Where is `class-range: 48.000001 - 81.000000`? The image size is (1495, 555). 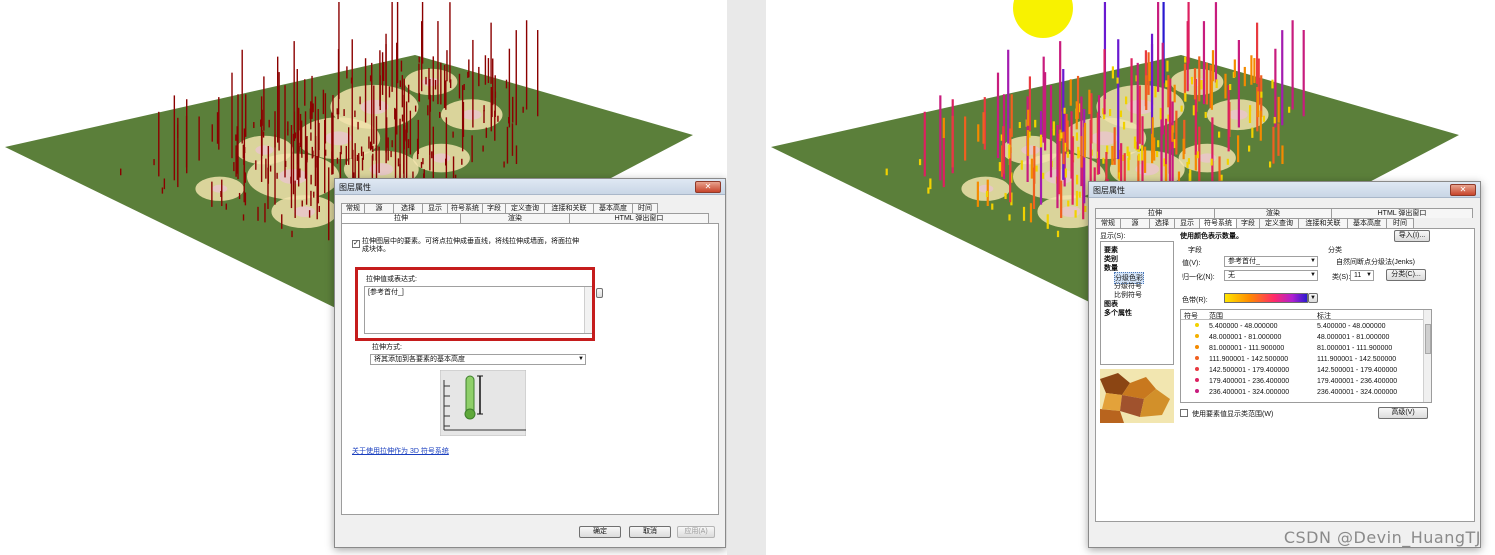
class-range: 48.000001 - 81.000000 is located at coordinates (1245, 337).